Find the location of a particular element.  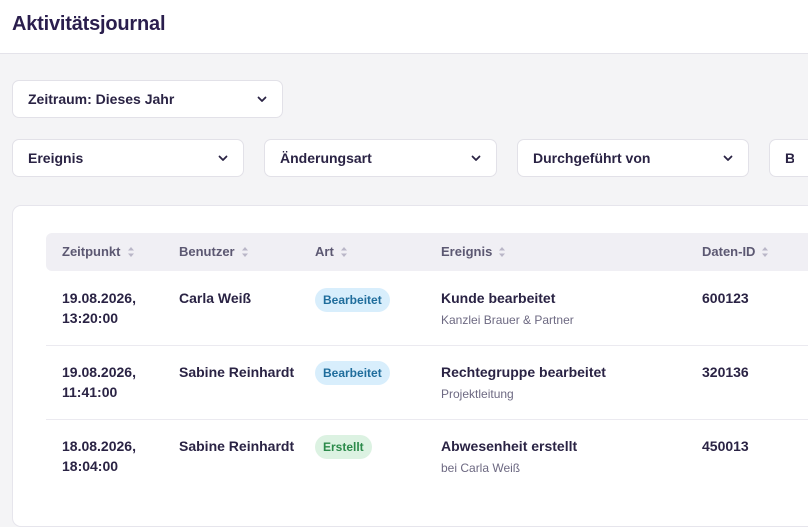

cell-event-detail: bei Carla Weiß is located at coordinates (481, 468).